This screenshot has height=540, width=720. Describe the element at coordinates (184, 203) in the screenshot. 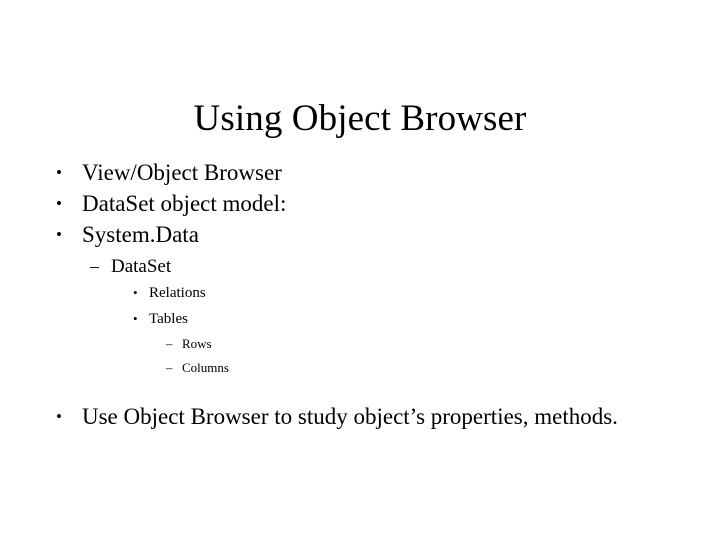

I see `list-item-label: DataSet object model:` at that location.